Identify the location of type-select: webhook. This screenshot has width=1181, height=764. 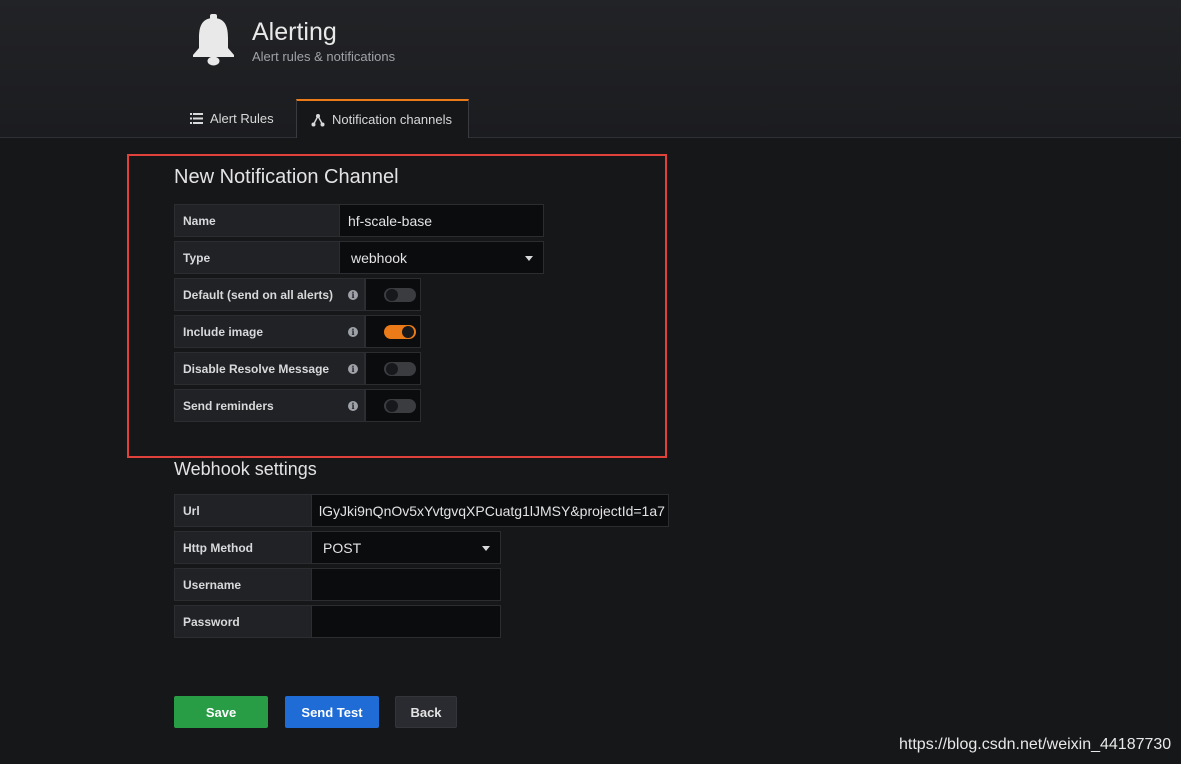
(441, 257).